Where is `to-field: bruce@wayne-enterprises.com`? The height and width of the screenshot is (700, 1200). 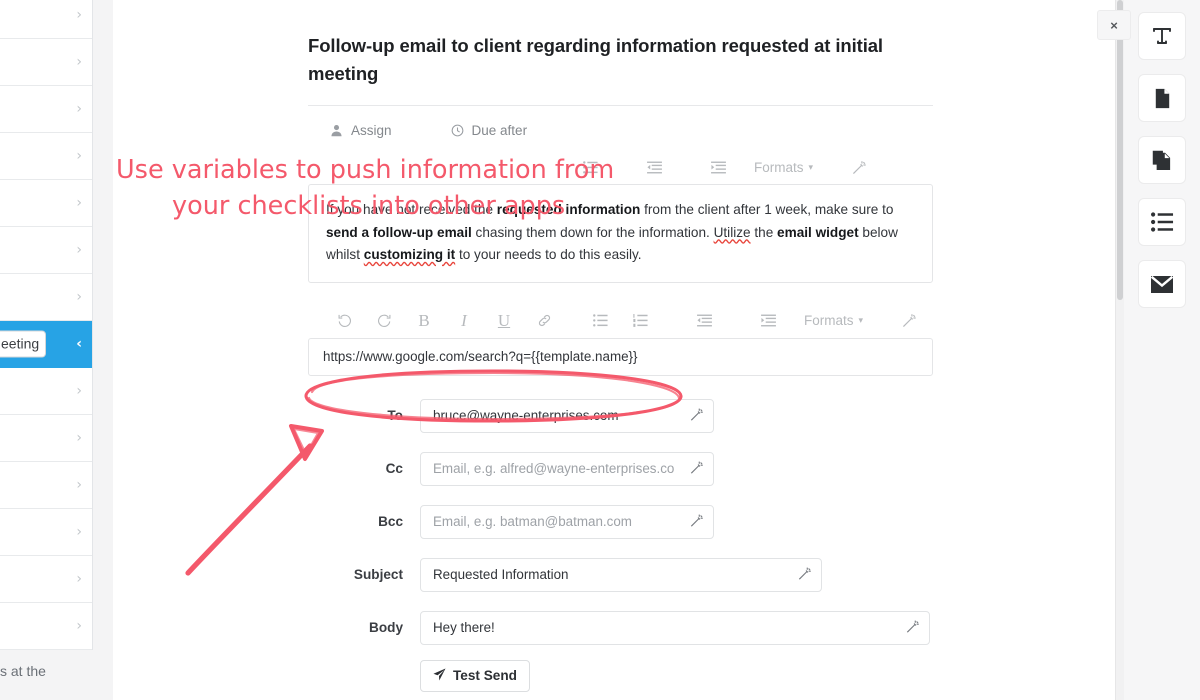 to-field: bruce@wayne-enterprises.com is located at coordinates (567, 415).